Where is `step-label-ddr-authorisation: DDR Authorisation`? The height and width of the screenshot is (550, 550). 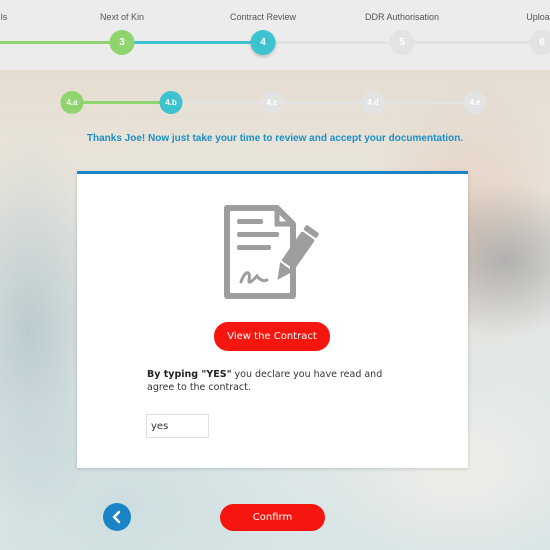
step-label-ddr-authorisation: DDR Authorisation is located at coordinates (402, 17).